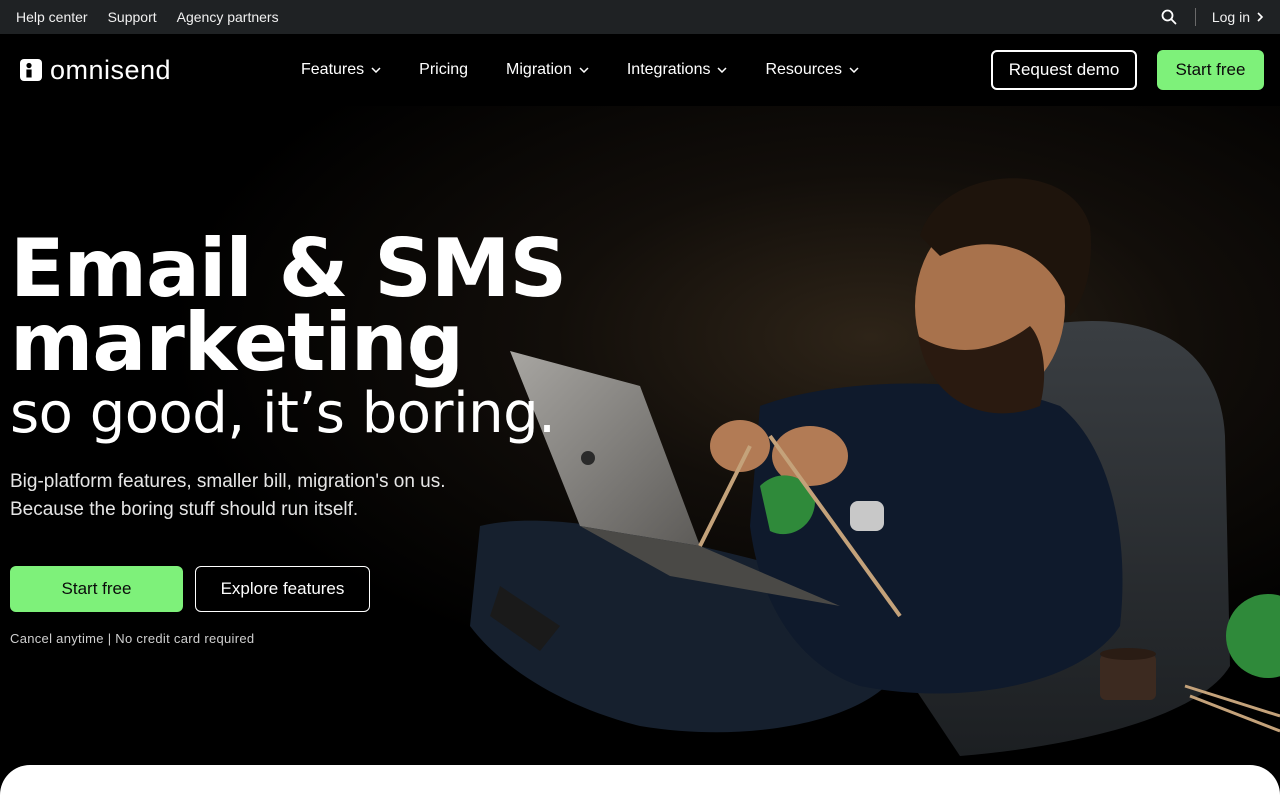  I want to click on nav-item-integrations: Integrations, so click(677, 70).